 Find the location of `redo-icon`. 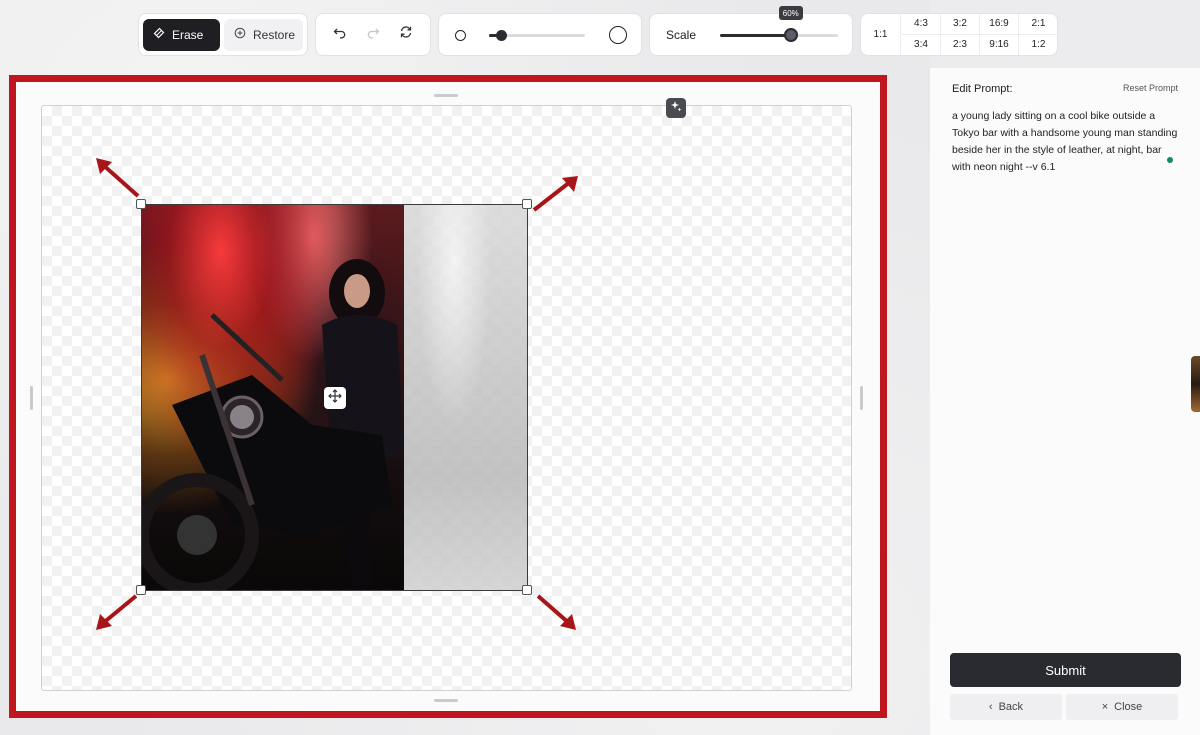

redo-icon is located at coordinates (373, 34).